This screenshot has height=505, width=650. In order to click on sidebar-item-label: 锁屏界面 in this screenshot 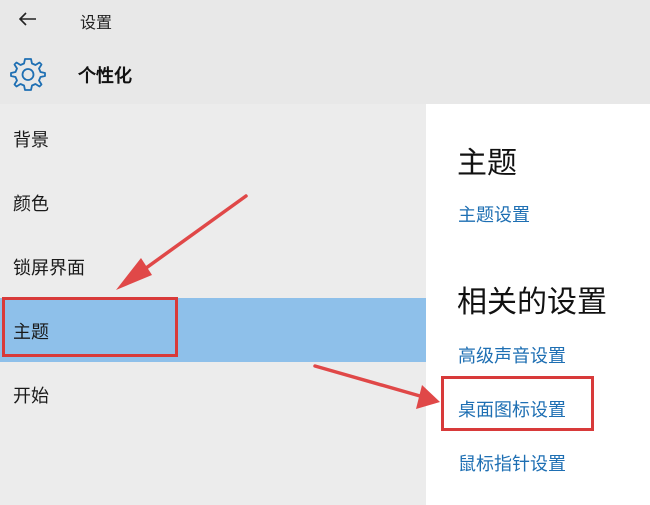, I will do `click(49, 268)`.